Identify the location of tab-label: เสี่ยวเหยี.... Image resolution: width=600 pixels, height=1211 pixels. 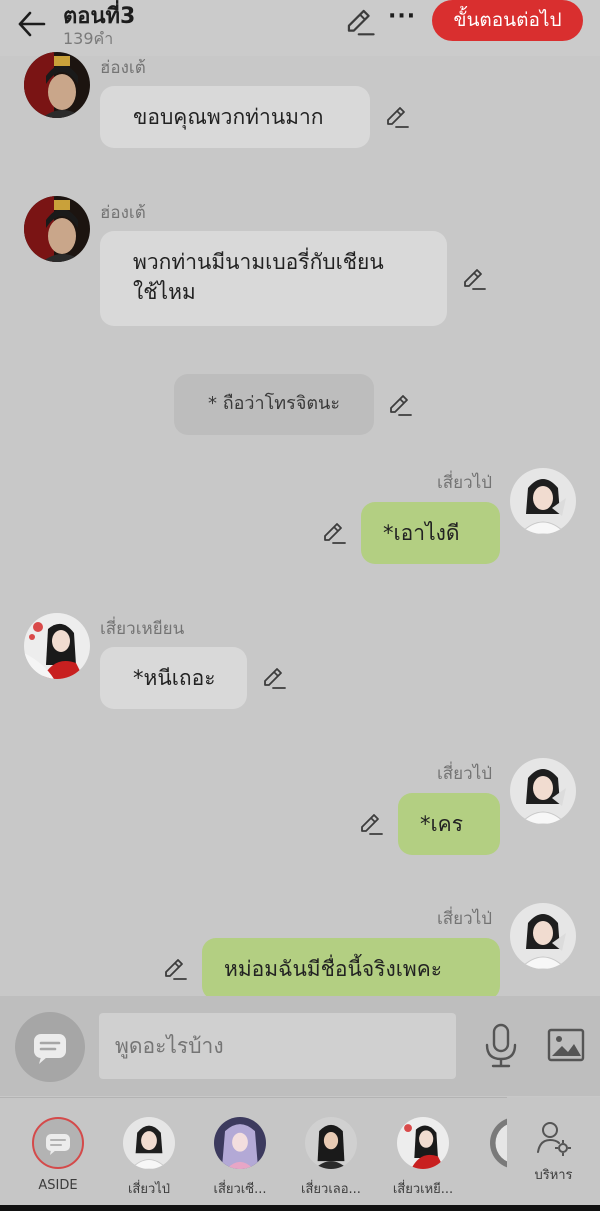
(423, 1189).